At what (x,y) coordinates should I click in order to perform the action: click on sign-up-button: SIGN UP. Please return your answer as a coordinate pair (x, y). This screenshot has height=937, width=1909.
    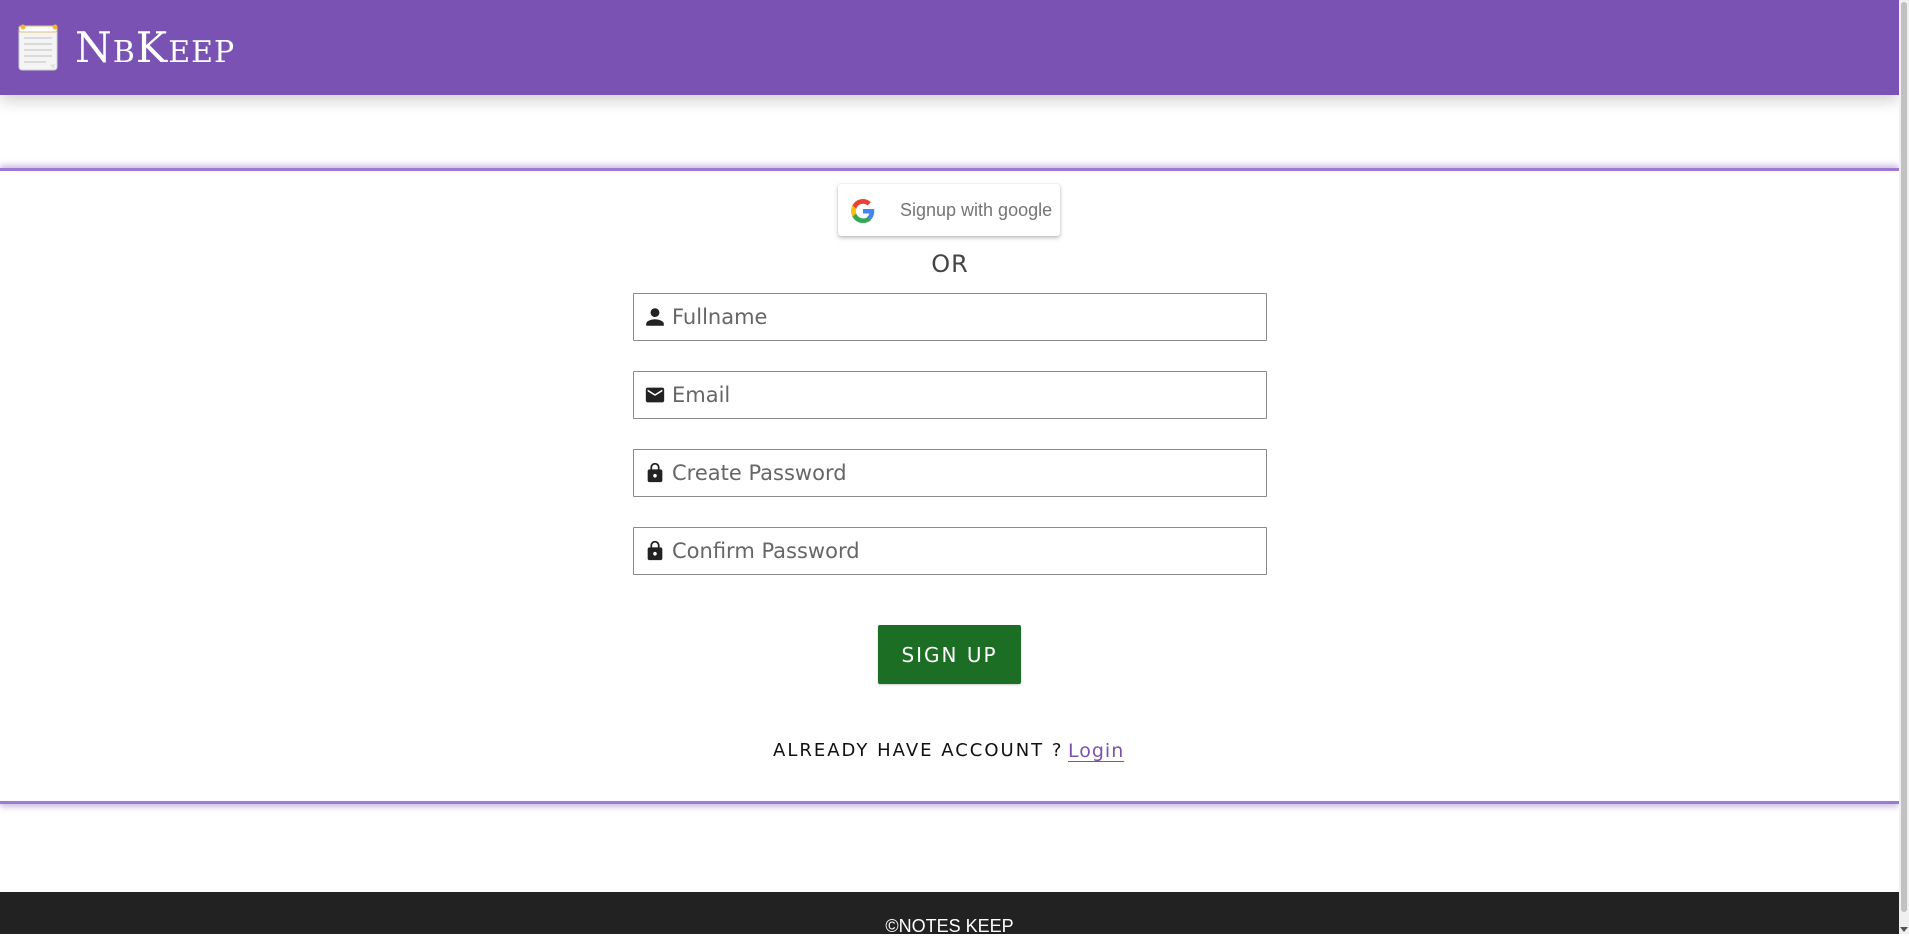
    Looking at the image, I should click on (949, 654).